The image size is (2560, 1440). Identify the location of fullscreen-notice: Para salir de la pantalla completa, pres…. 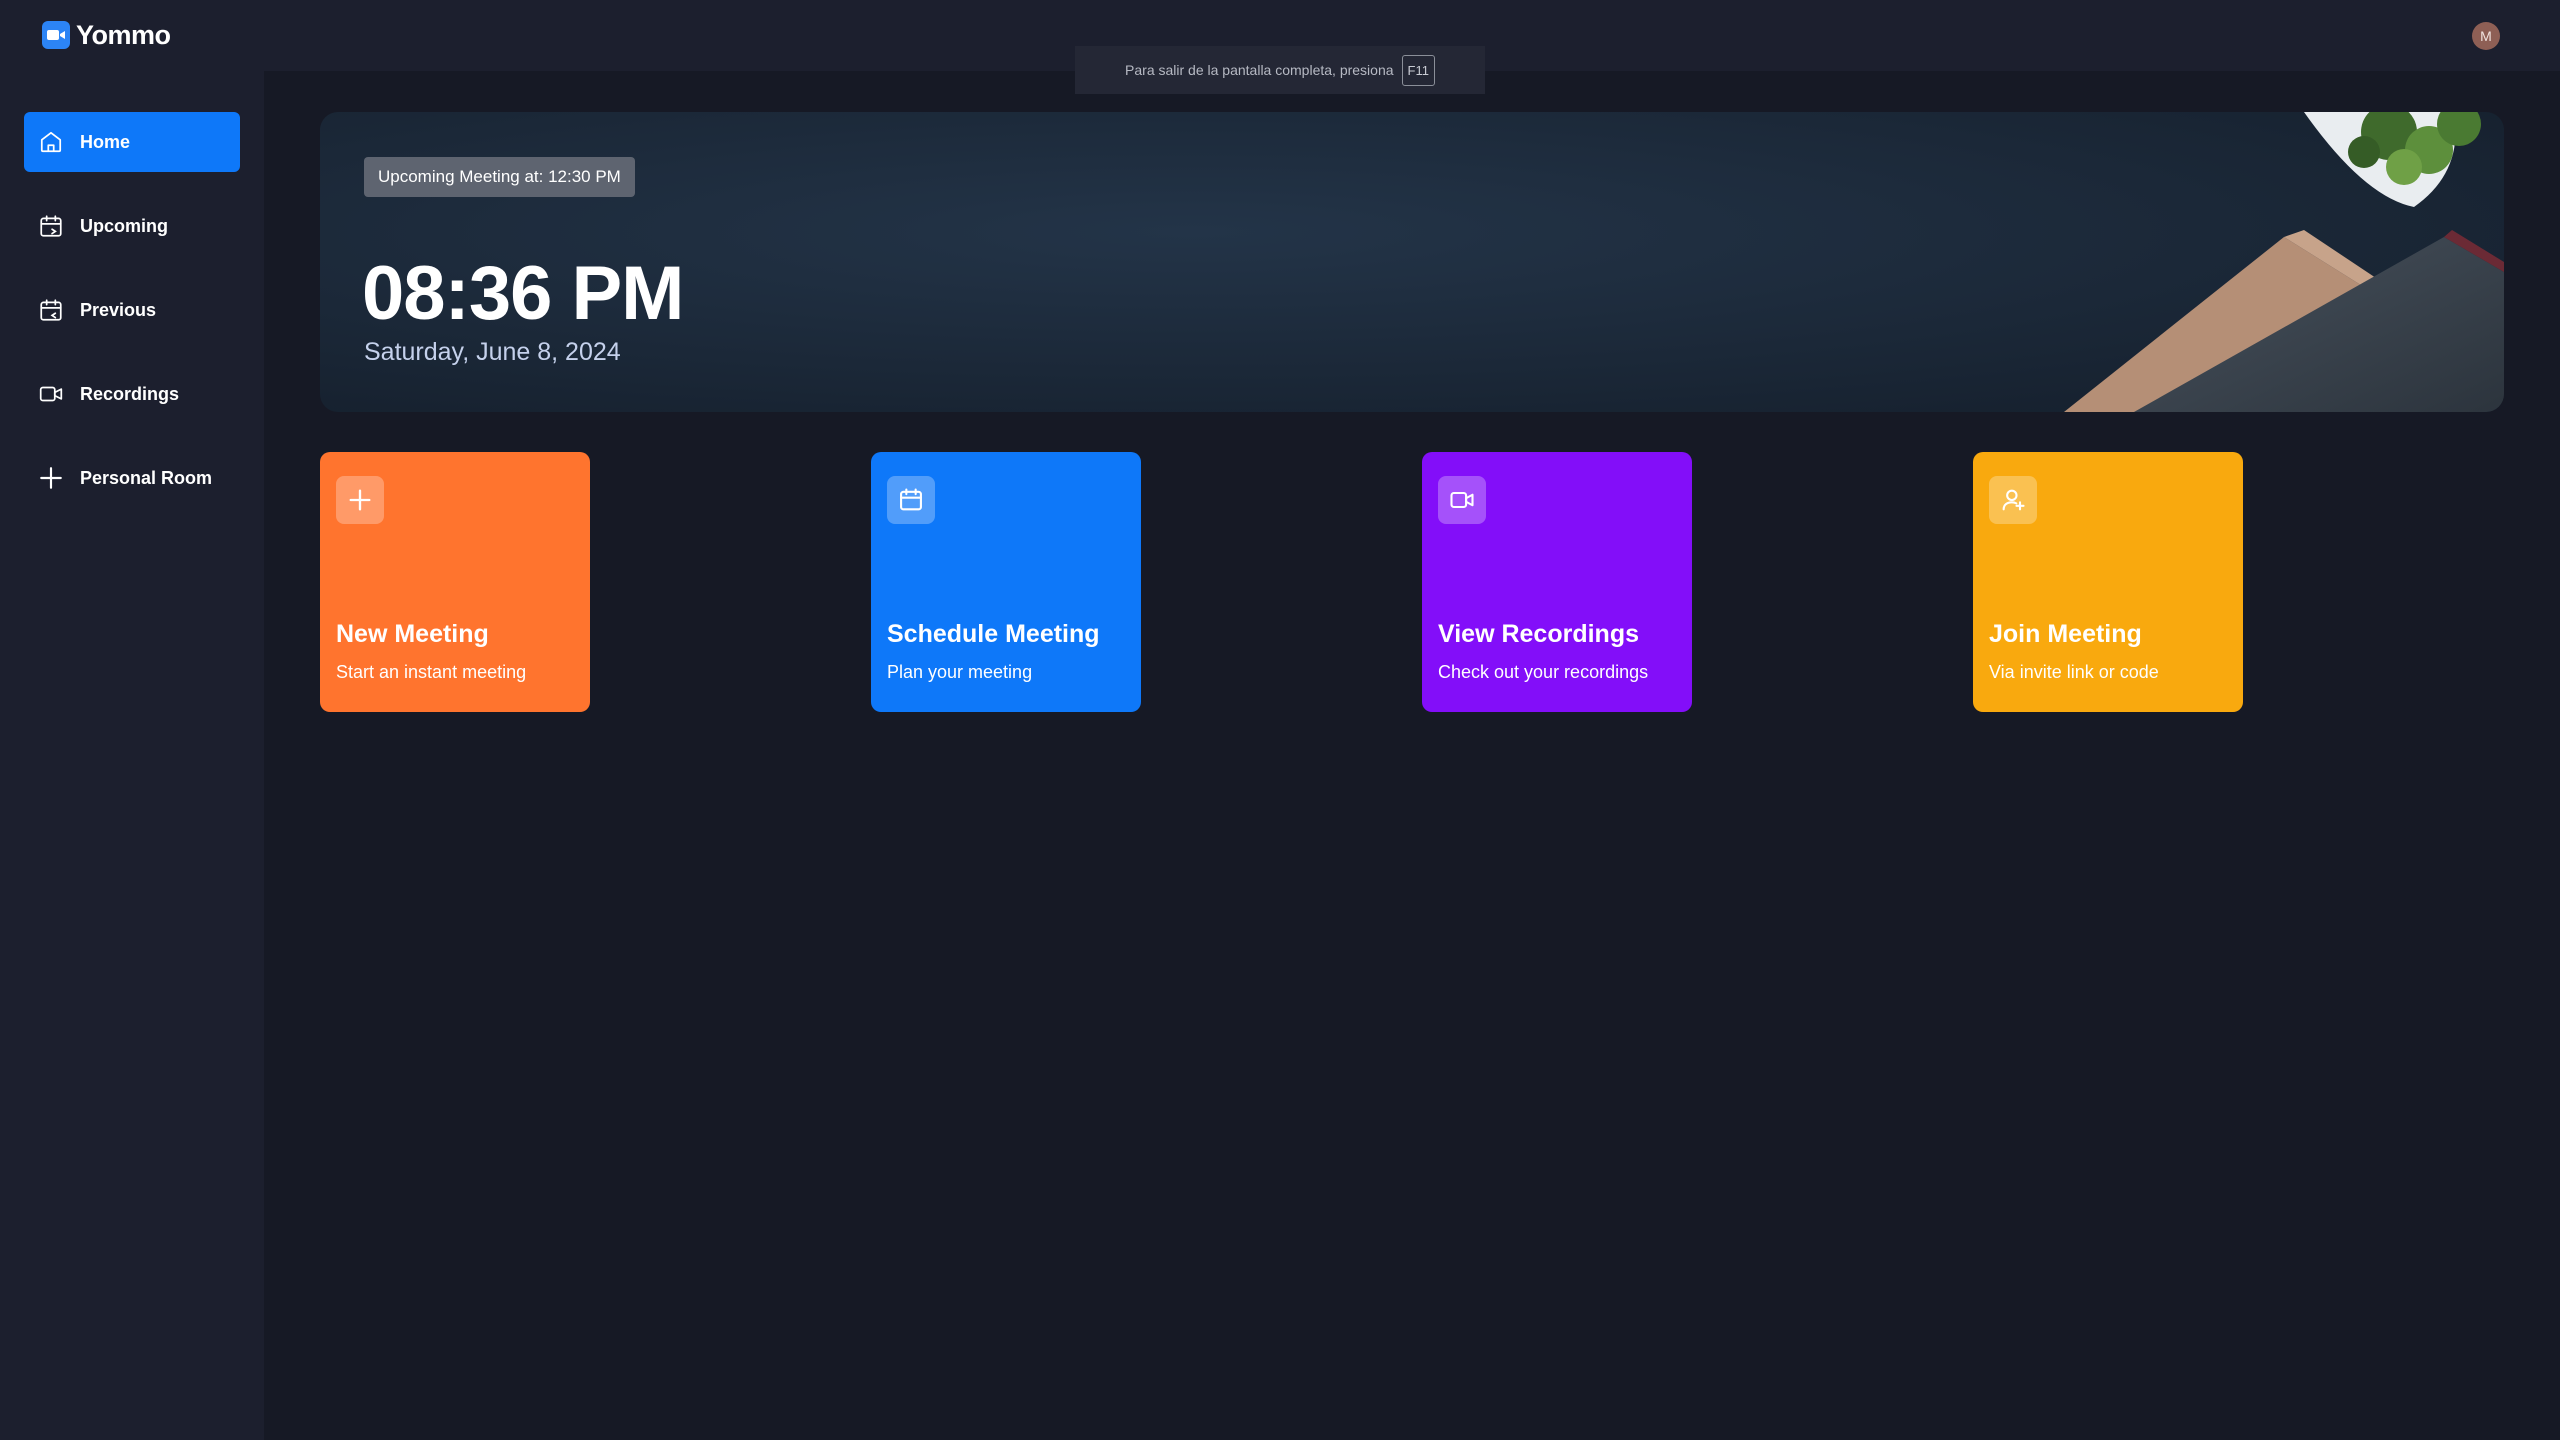
(1280, 70).